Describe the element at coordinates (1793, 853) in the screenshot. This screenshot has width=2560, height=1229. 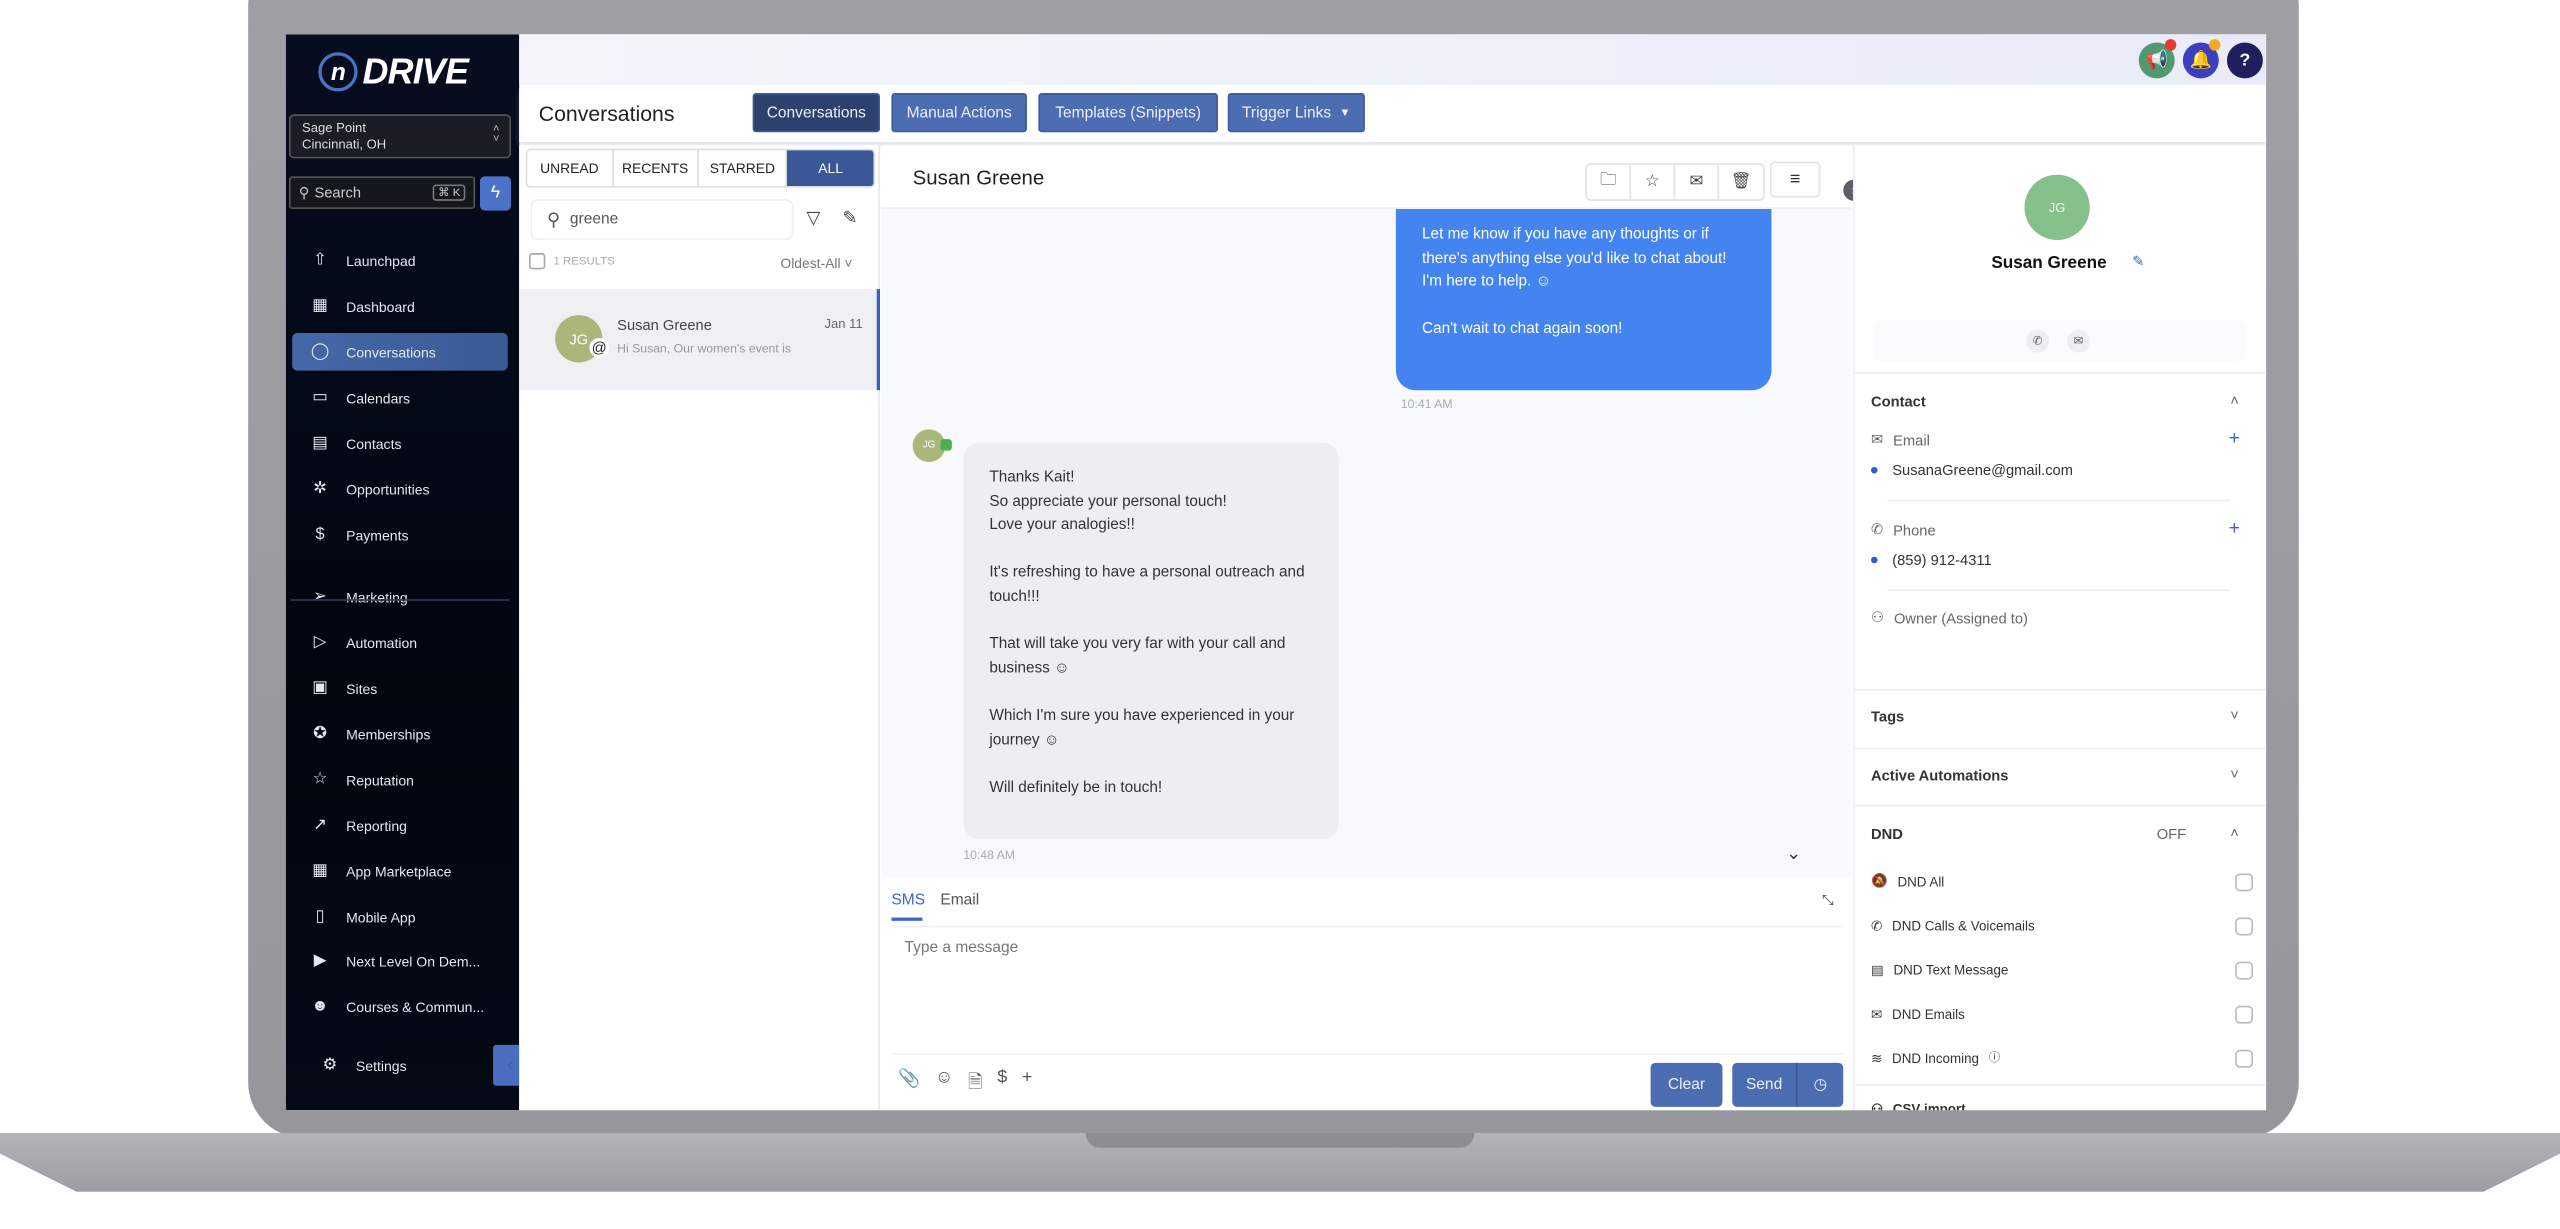
I see `scroll-to-bottom-icon: ⌄` at that location.